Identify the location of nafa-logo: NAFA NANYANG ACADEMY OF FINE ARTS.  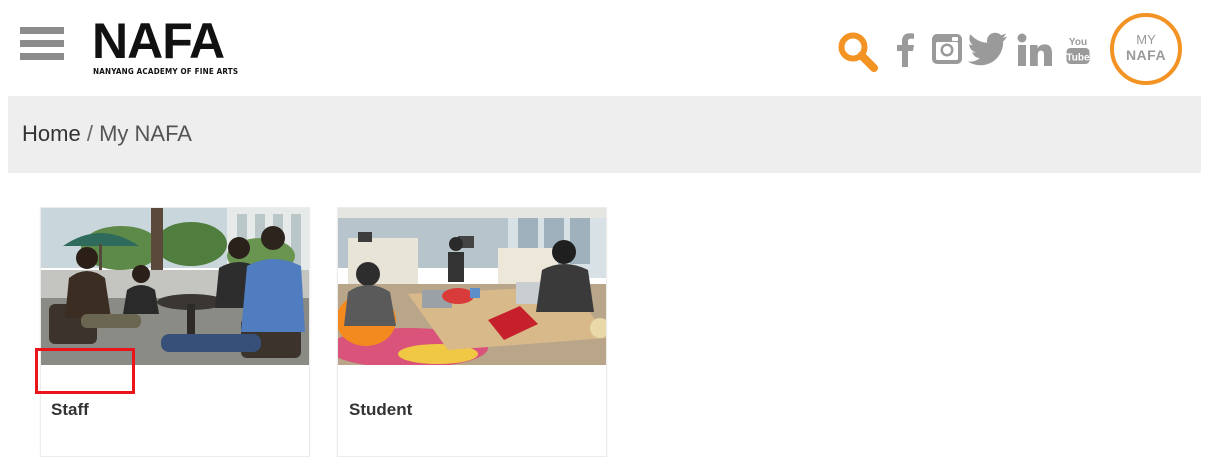
(165, 46).